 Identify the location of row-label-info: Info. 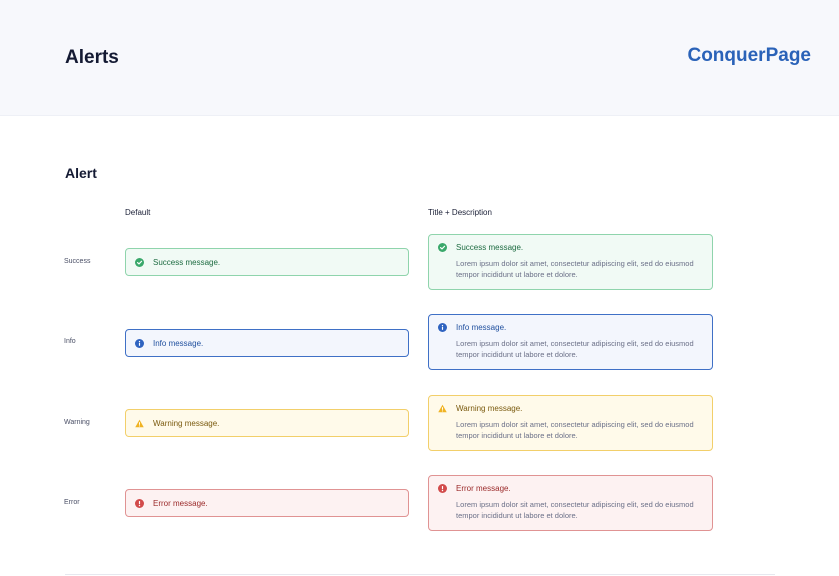
(70, 341).